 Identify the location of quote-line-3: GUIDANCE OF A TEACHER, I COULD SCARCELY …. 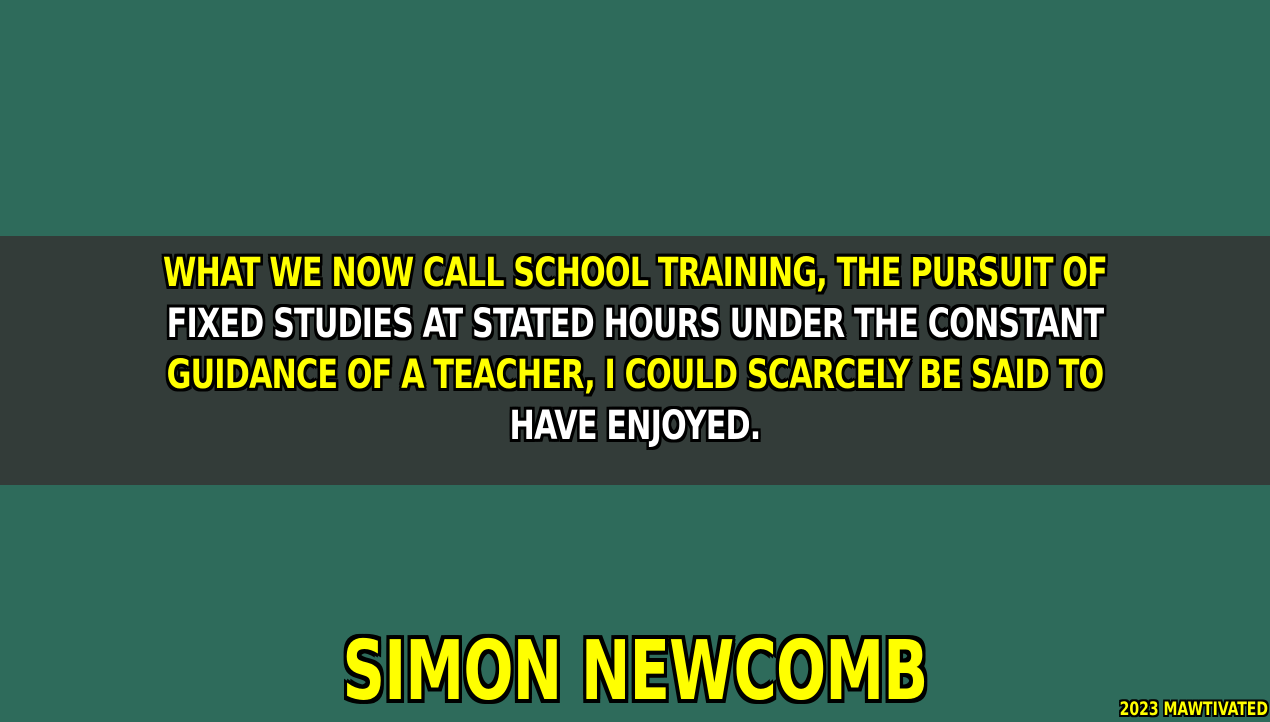
(635, 375).